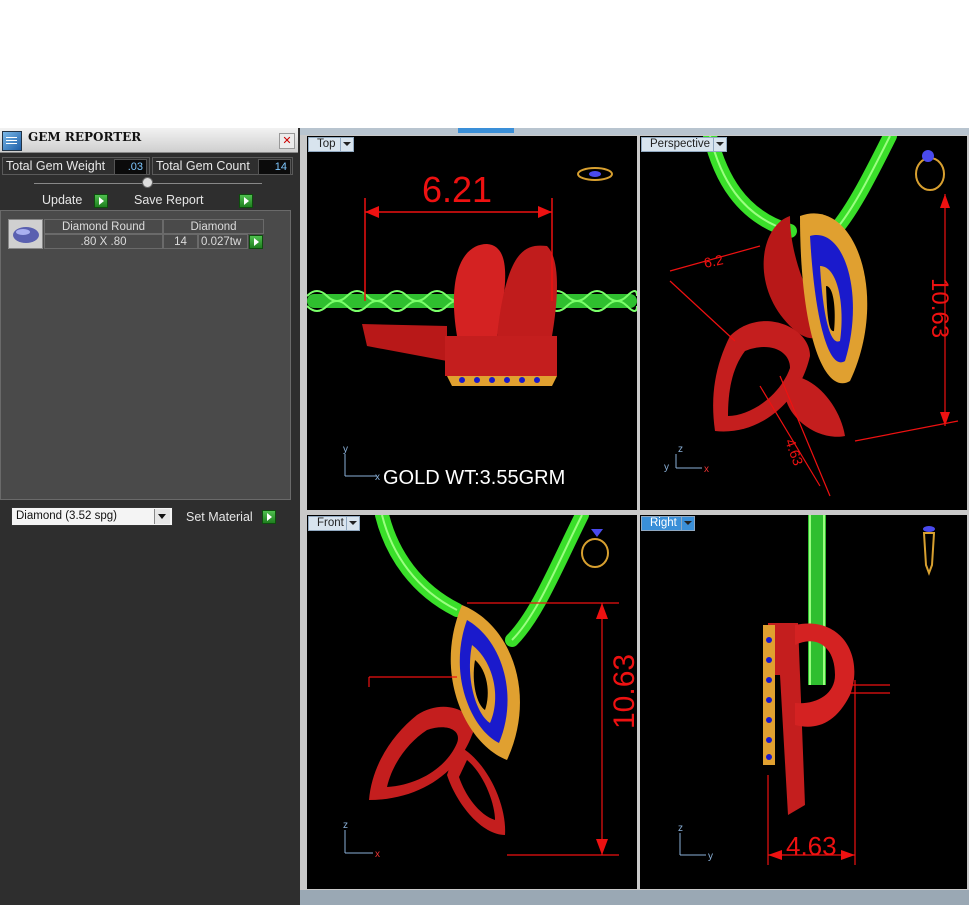 This screenshot has height=905, width=969. I want to click on taskbar-strip, so click(634, 897).